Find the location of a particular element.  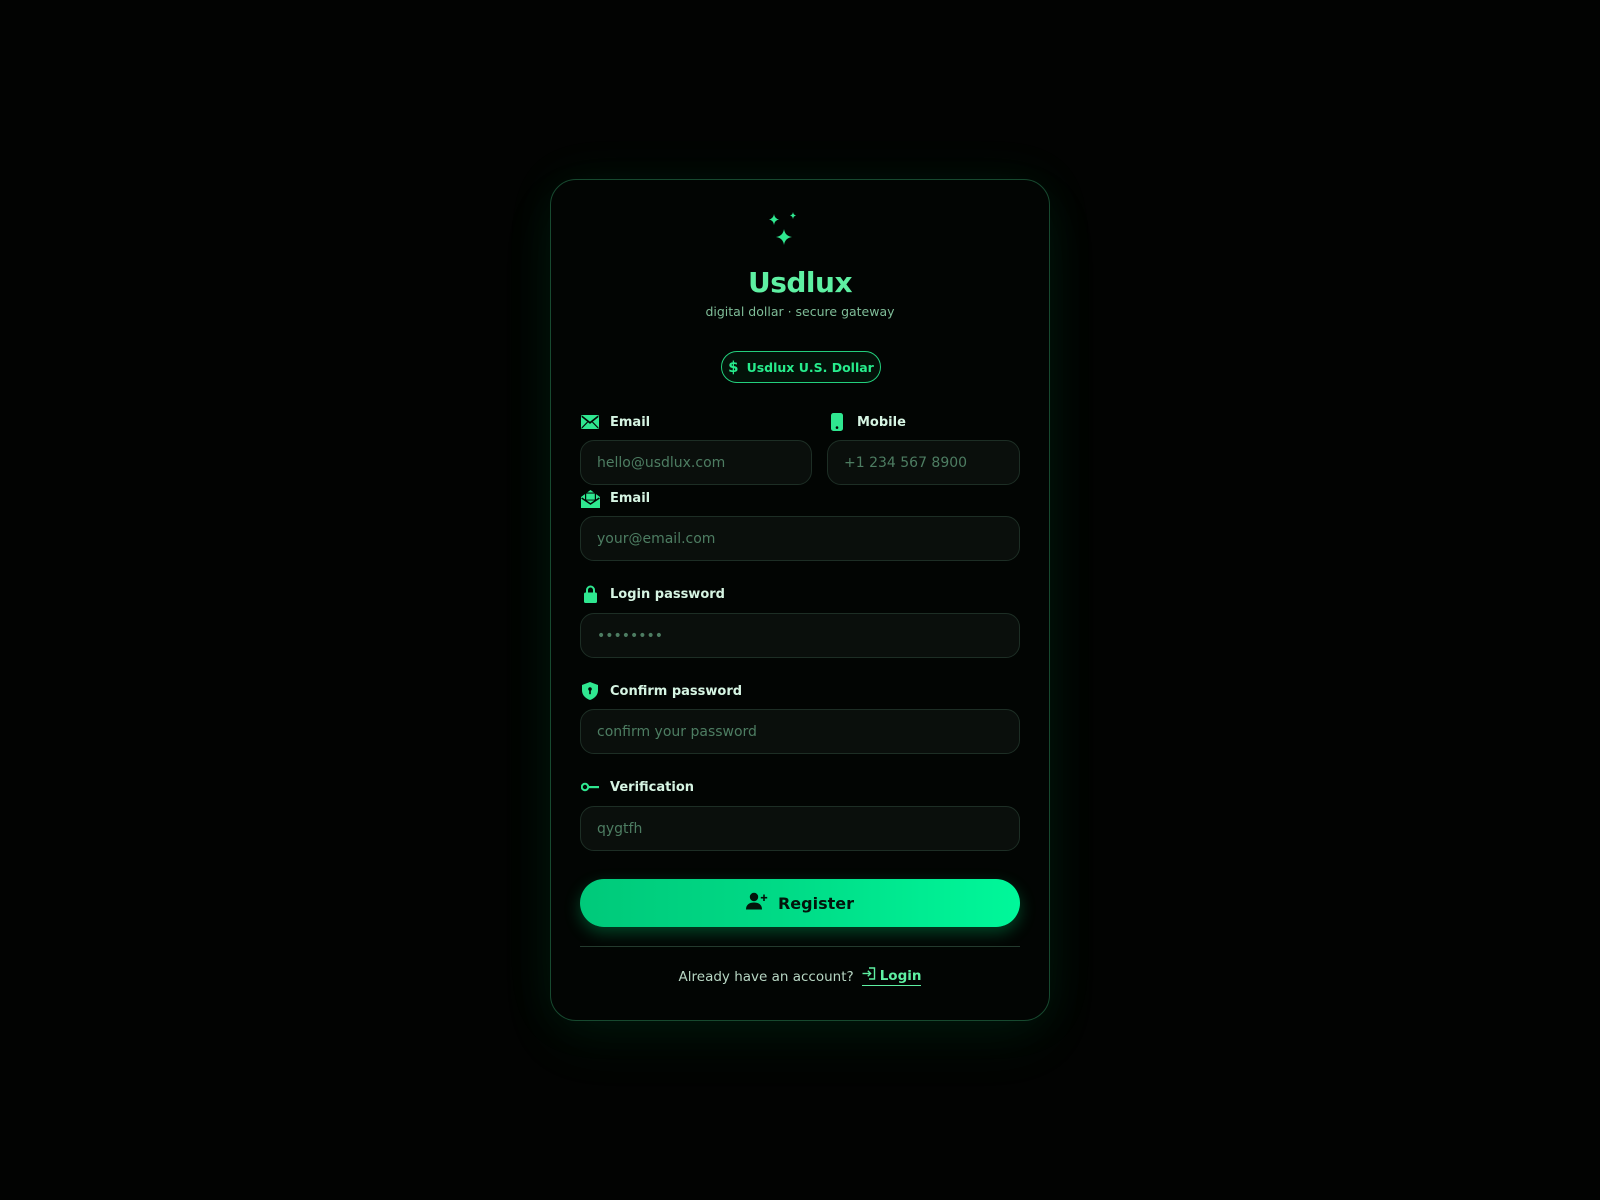

user-plus-icon is located at coordinates (756, 903).